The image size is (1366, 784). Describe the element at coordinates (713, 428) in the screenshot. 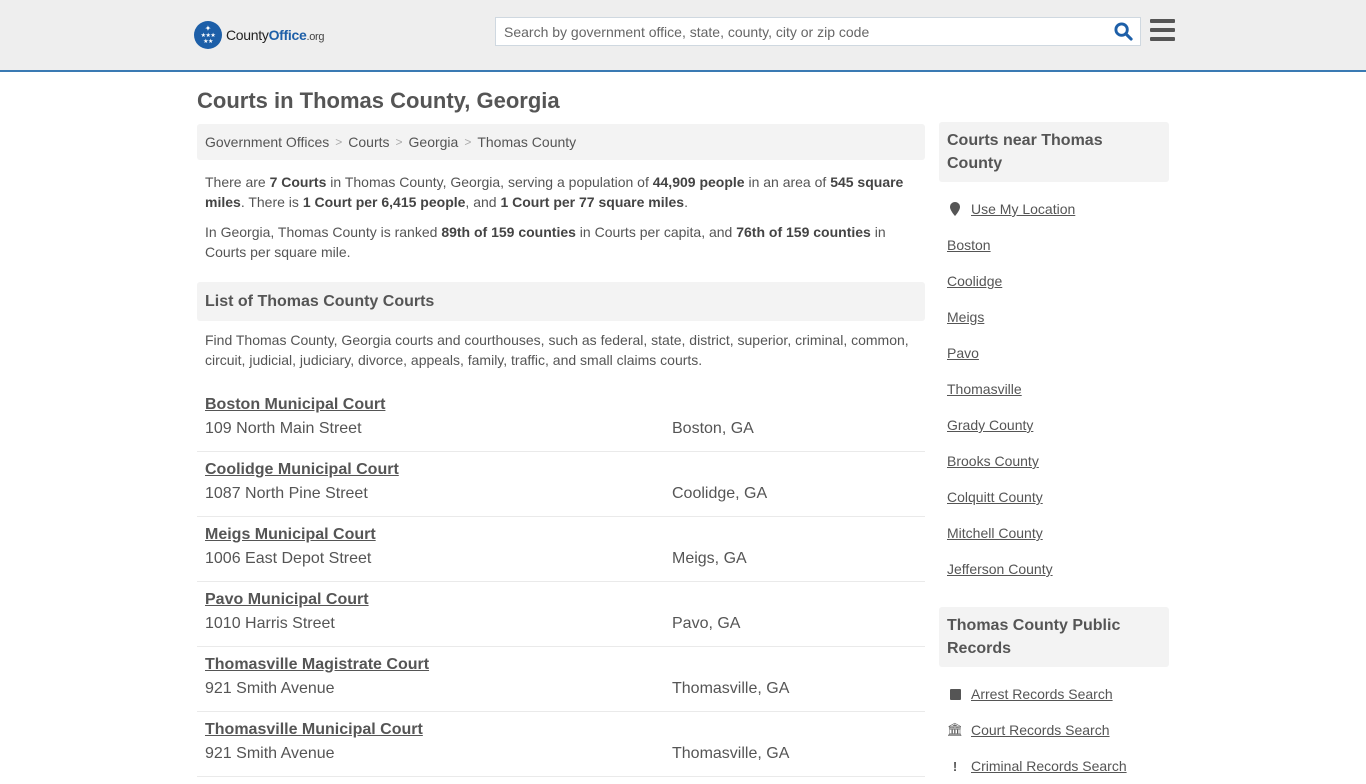

I see `court-city: Boston, GA` at that location.